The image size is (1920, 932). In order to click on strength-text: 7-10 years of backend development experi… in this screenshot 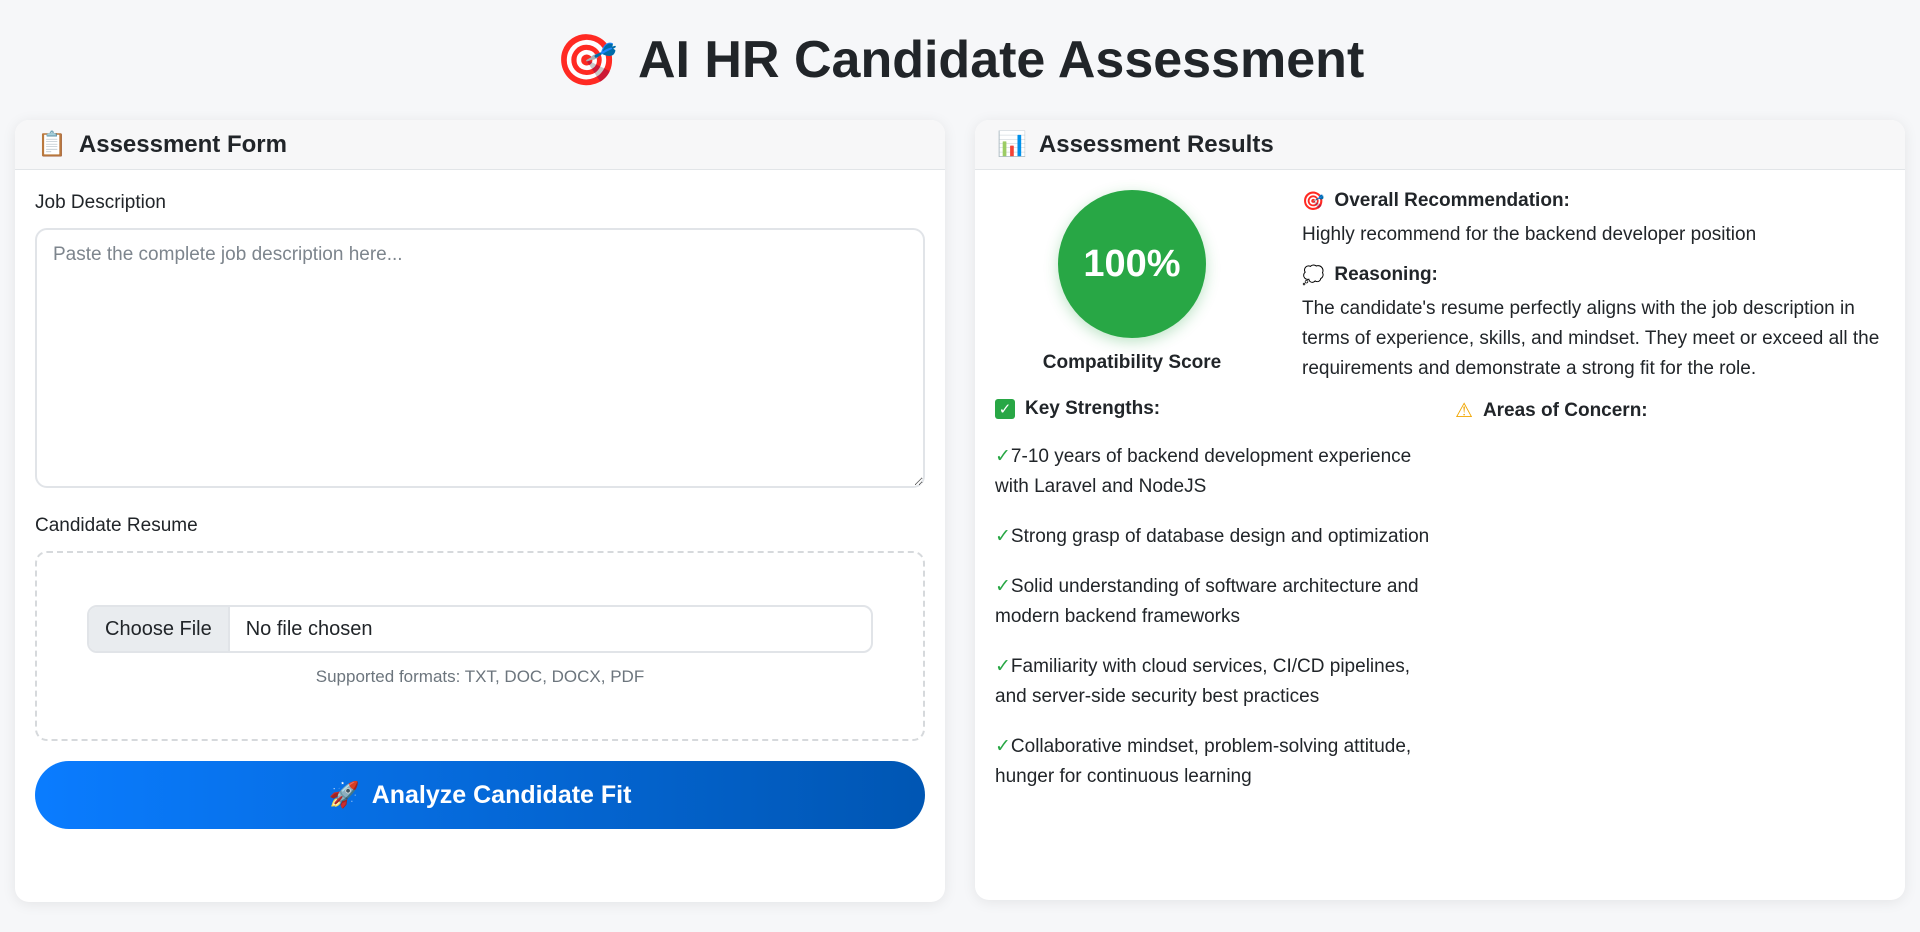, I will do `click(1203, 471)`.